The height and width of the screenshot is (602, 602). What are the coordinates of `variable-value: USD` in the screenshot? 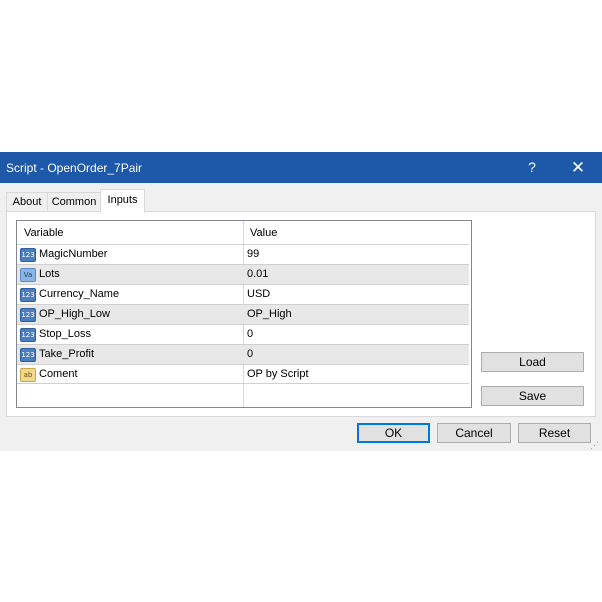 It's located at (258, 294).